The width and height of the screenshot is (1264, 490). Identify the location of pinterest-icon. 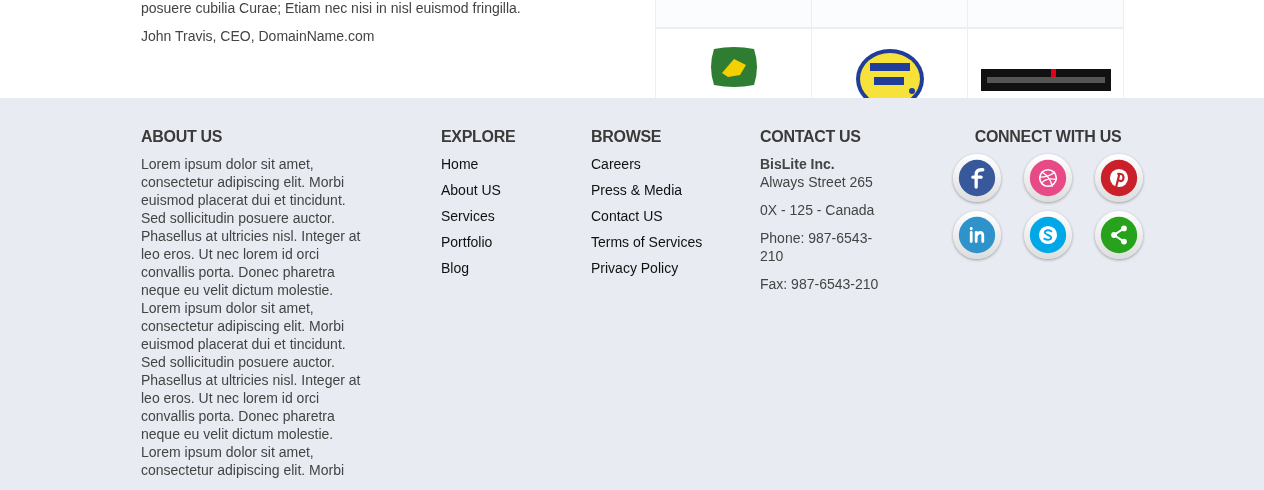
(1119, 178).